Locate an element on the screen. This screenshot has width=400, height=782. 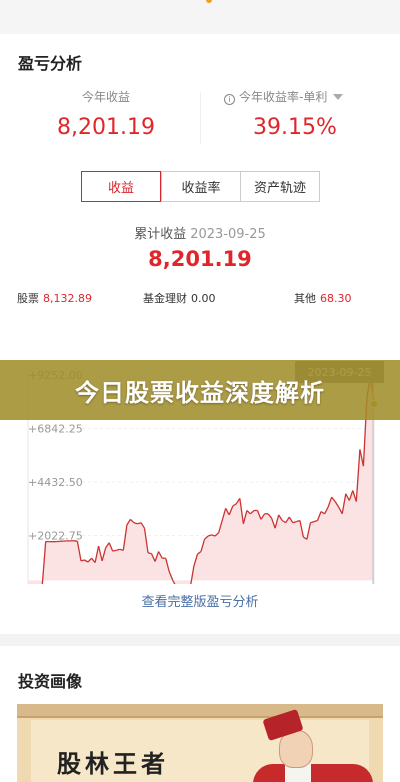
summary-divider is located at coordinates (200, 118).